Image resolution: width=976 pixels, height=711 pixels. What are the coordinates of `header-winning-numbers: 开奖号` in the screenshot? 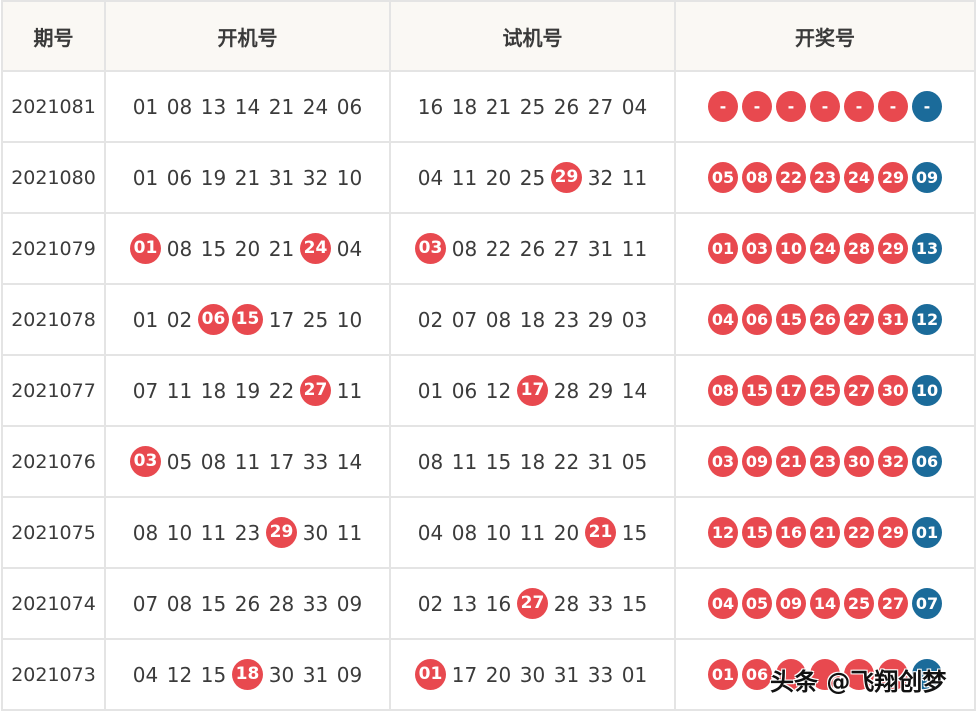 It's located at (825, 36).